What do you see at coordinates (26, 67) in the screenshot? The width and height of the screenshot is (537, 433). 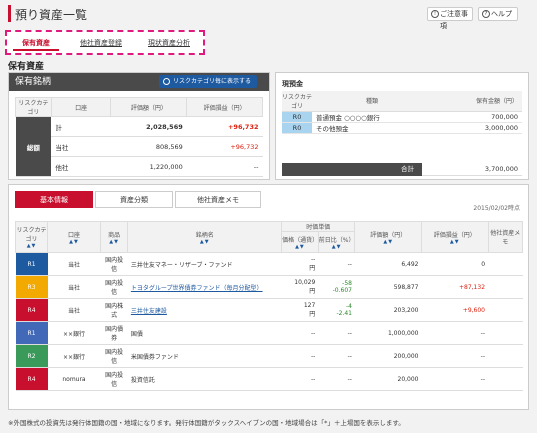 I see `section-title: 保有資産` at bounding box center [26, 67].